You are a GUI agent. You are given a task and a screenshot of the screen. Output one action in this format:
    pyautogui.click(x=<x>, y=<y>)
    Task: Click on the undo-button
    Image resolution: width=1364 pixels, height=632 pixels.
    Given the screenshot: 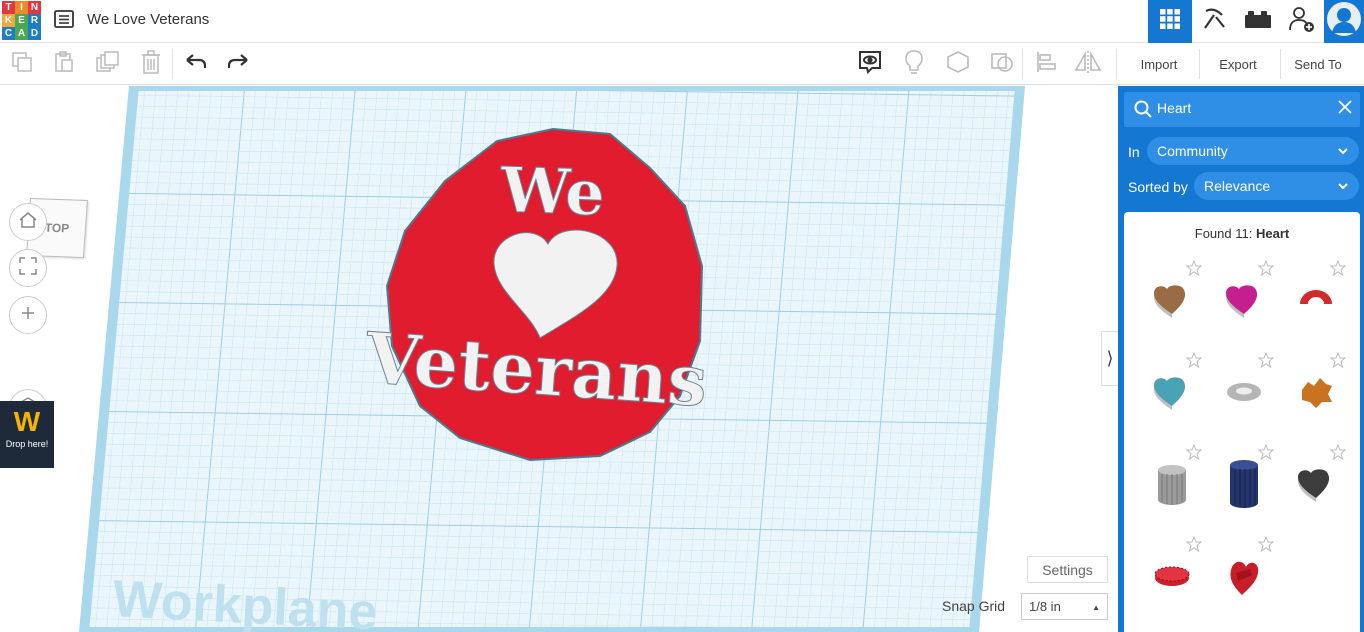 What is the action you would take?
    pyautogui.click(x=196, y=64)
    